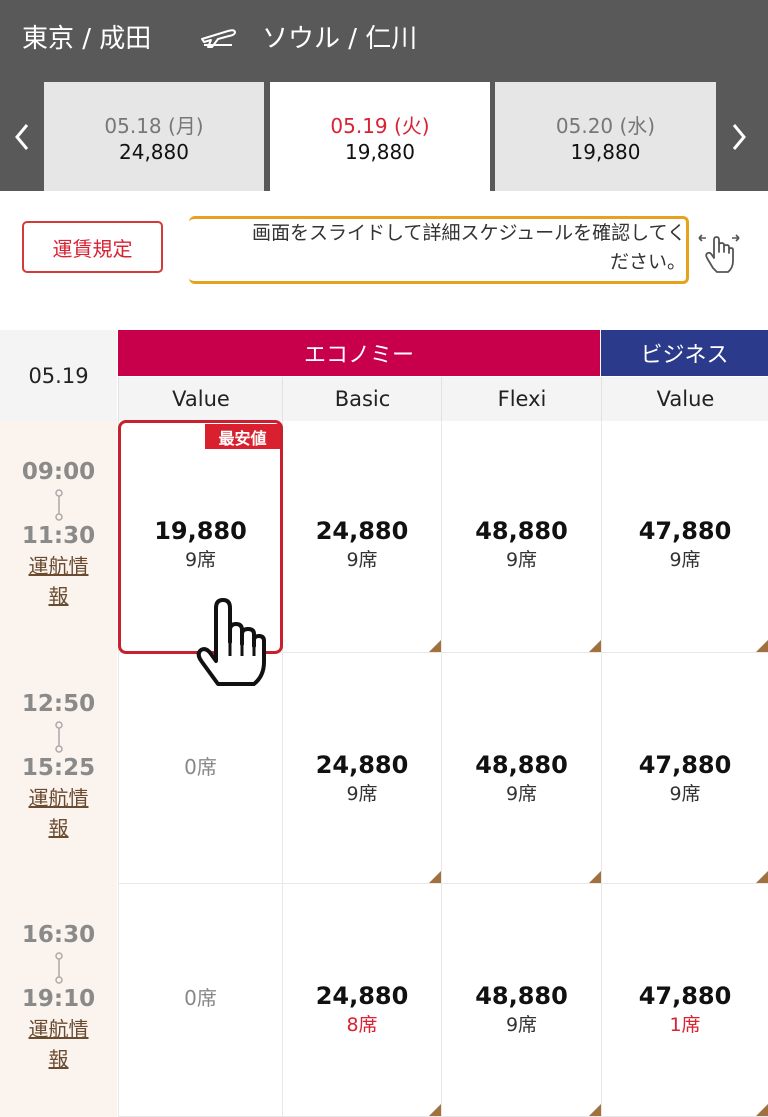 Image resolution: width=768 pixels, height=1117 pixels. Describe the element at coordinates (362, 399) in the screenshot. I see `fare-header-economy-basic: Basic` at that location.